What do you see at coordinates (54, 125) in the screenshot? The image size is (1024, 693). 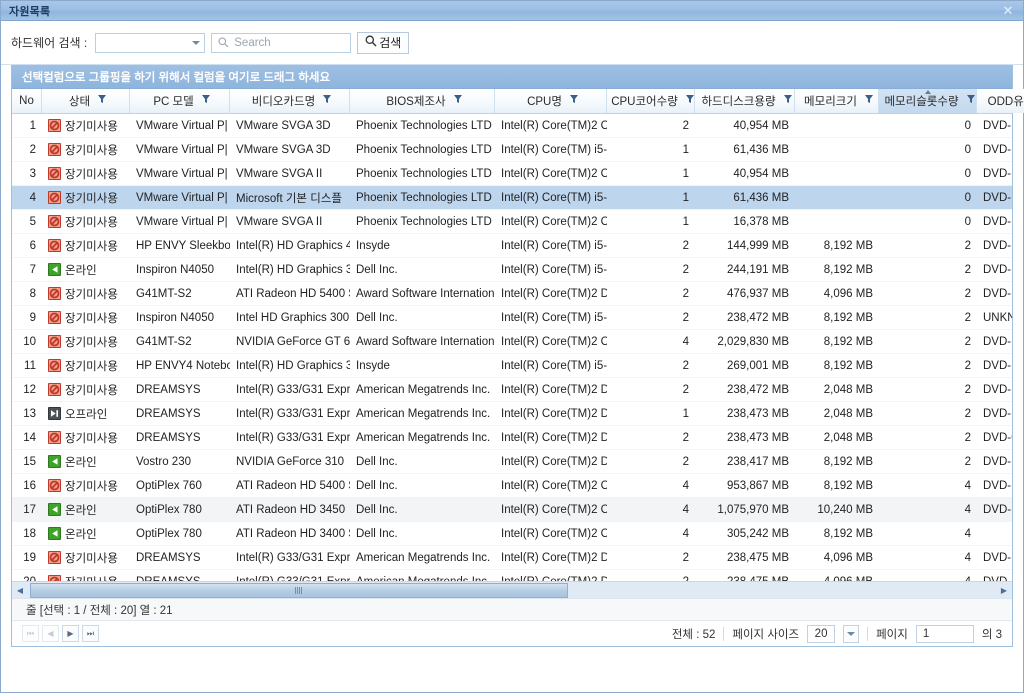 I see `blocked-icon` at bounding box center [54, 125].